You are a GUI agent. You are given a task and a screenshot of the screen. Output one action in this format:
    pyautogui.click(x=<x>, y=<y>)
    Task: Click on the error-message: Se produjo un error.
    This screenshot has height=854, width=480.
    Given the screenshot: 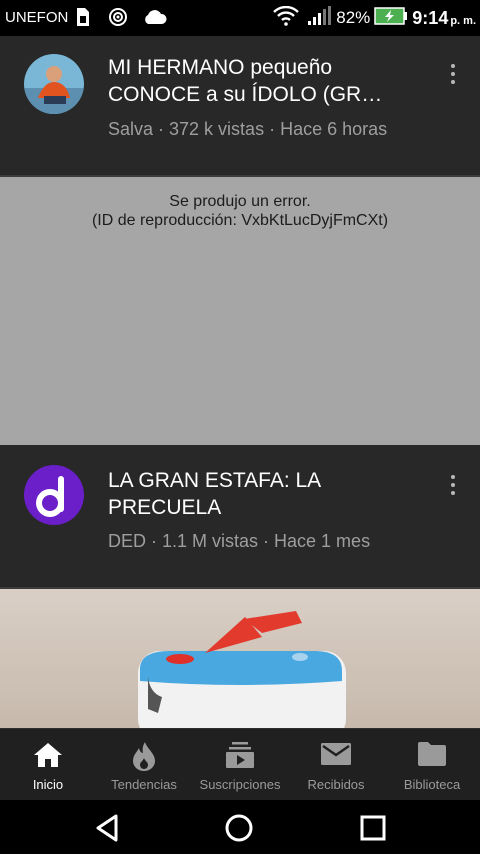 What is the action you would take?
    pyautogui.click(x=240, y=201)
    